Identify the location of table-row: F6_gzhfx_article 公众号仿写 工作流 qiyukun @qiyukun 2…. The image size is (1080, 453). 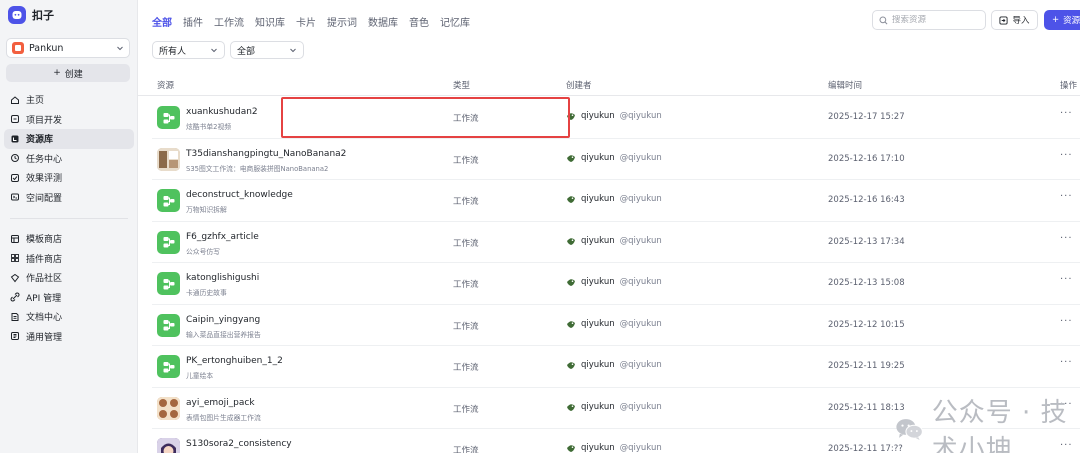
(616, 242).